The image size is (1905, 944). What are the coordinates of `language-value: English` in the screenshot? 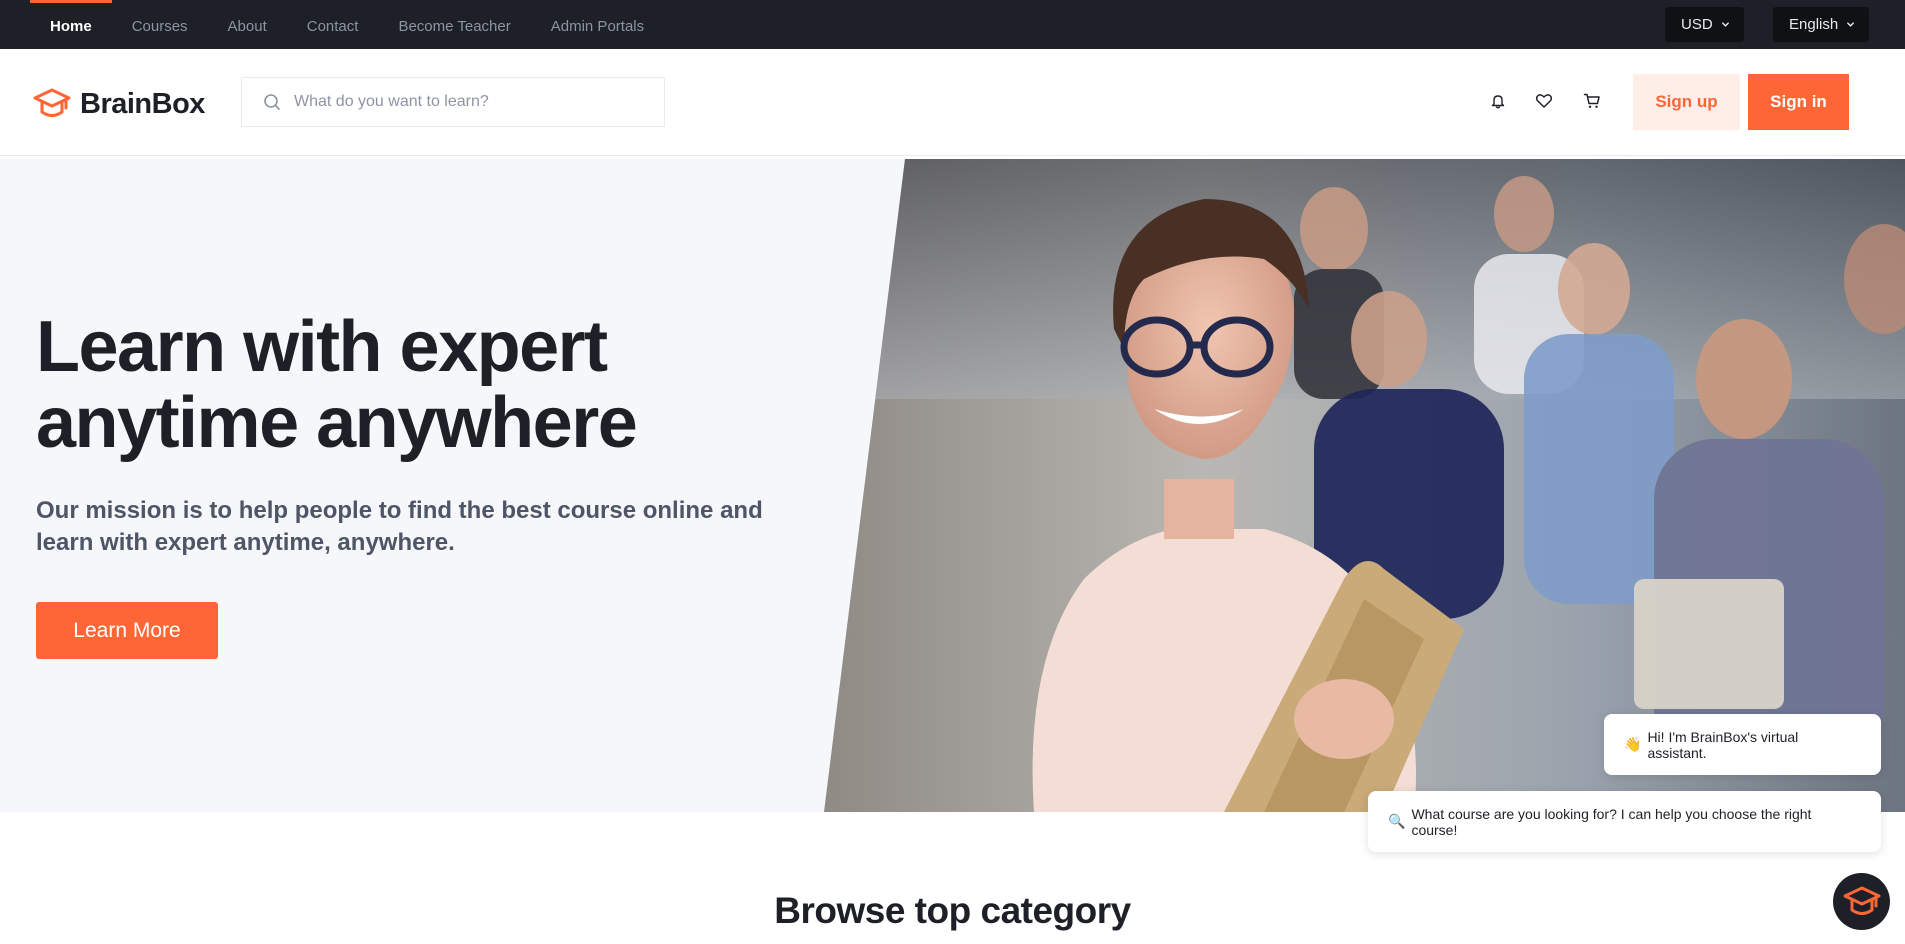 It's located at (1814, 24).